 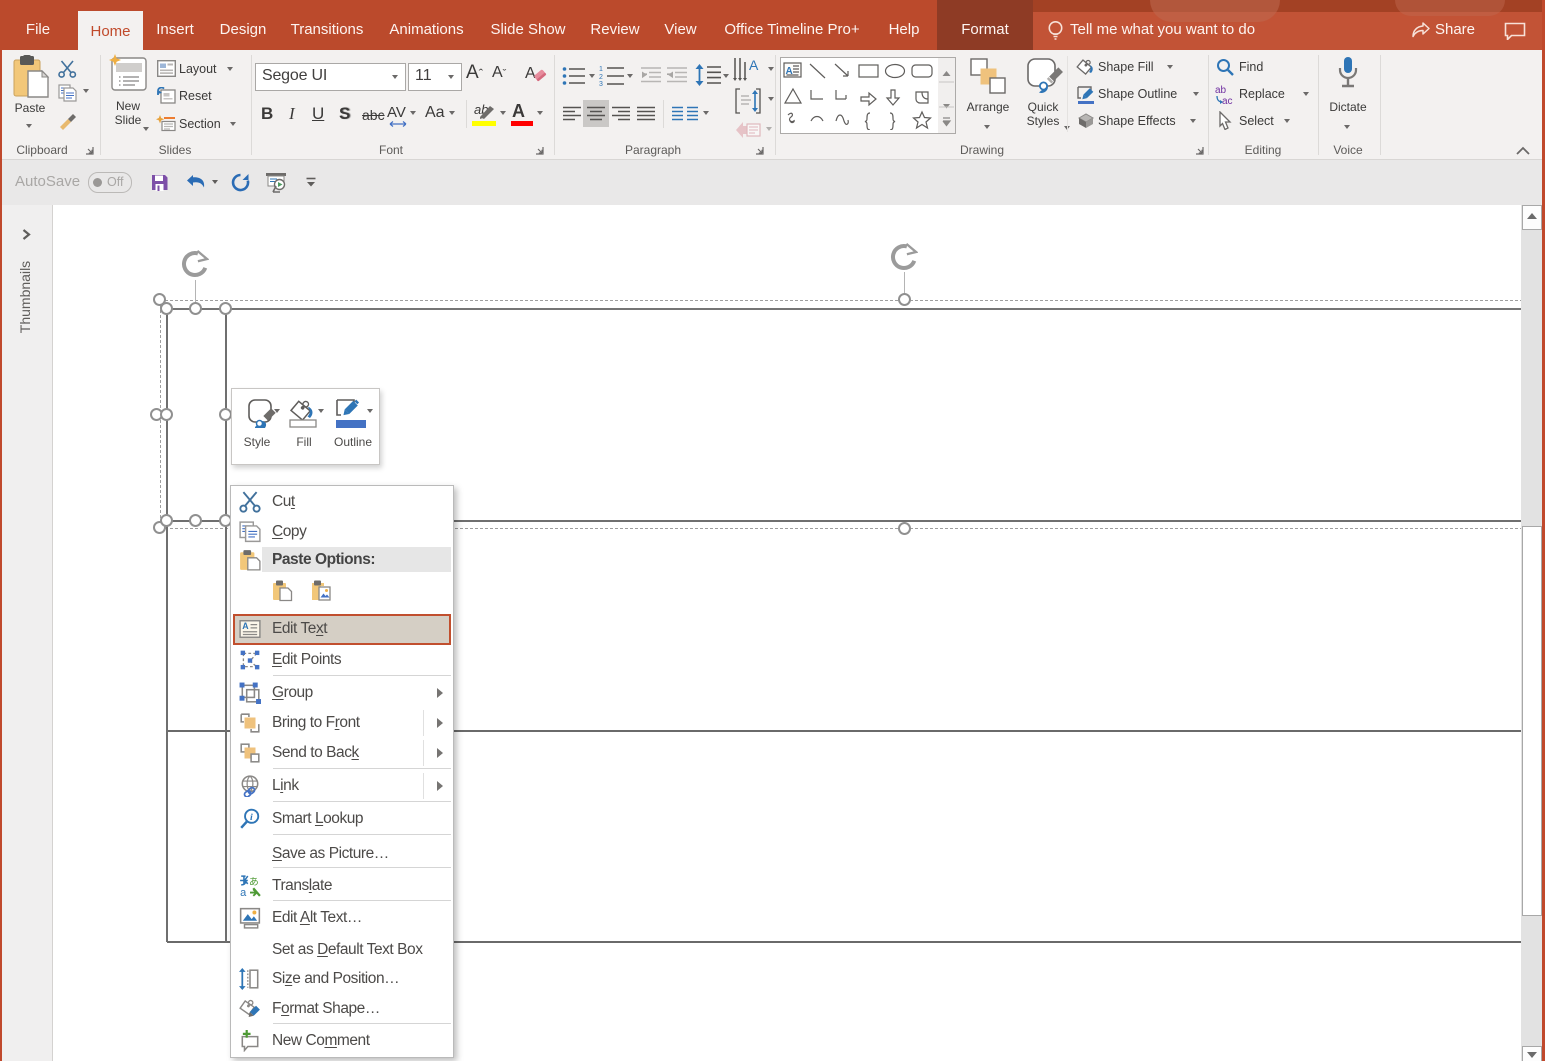 What do you see at coordinates (251, 817) in the screenshot?
I see `svg-text: i` at bounding box center [251, 817].